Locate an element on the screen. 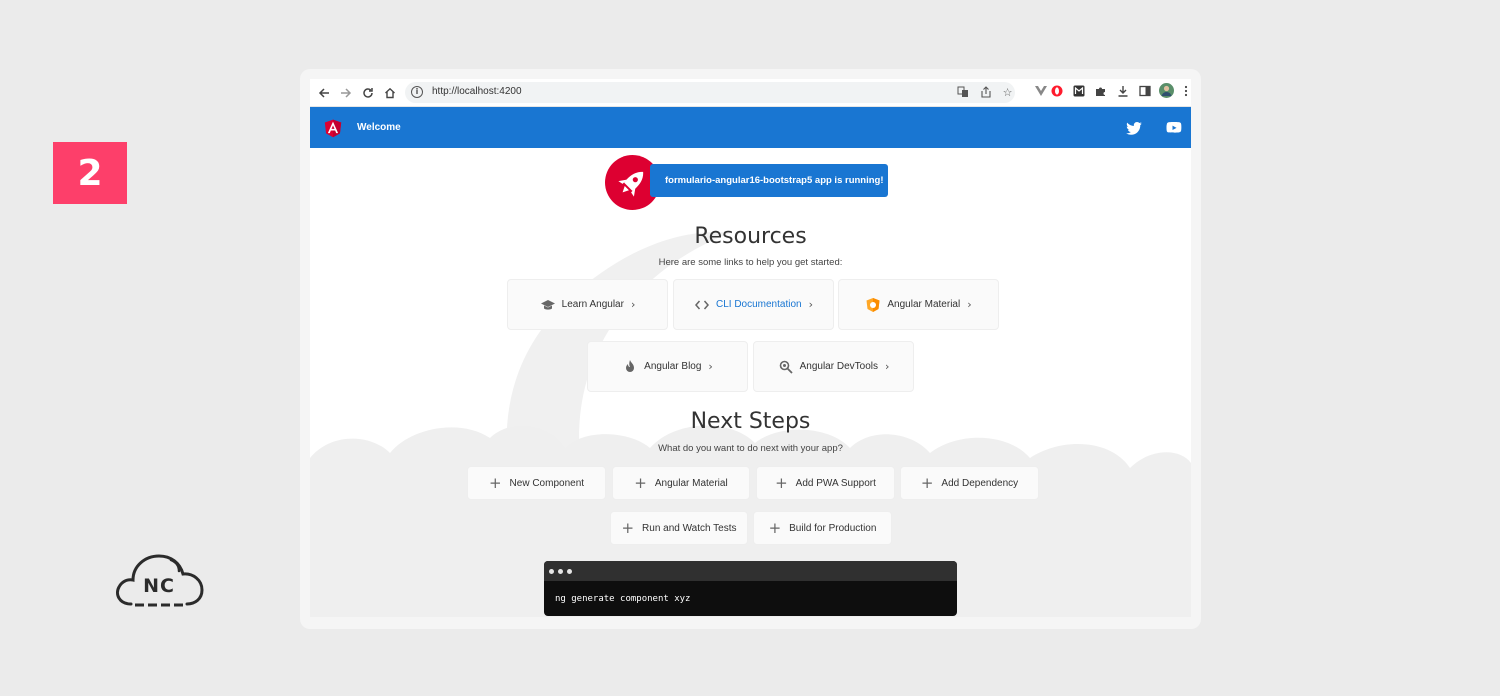 This screenshot has height=696, width=1500. home-button is located at coordinates (390, 93).